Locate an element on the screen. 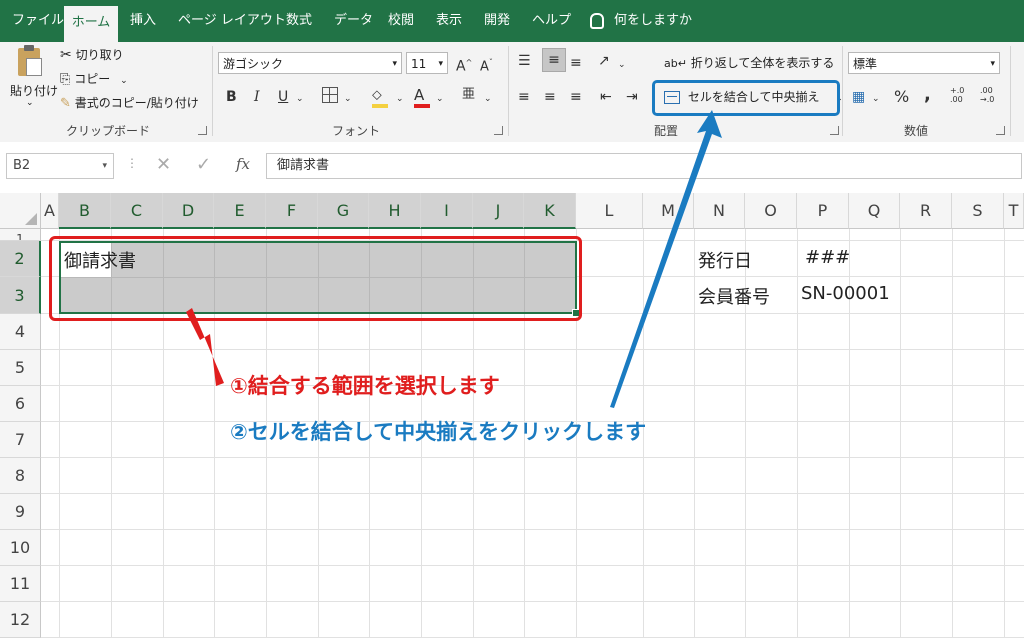  step2-arrow is located at coordinates (666, 259).